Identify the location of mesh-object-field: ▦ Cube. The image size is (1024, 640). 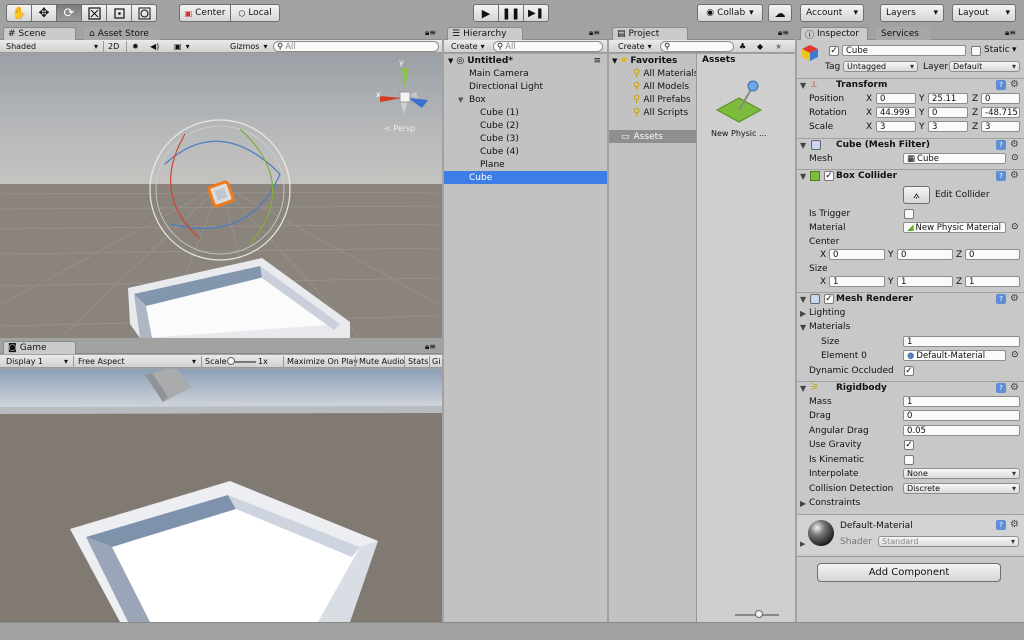
(954, 158).